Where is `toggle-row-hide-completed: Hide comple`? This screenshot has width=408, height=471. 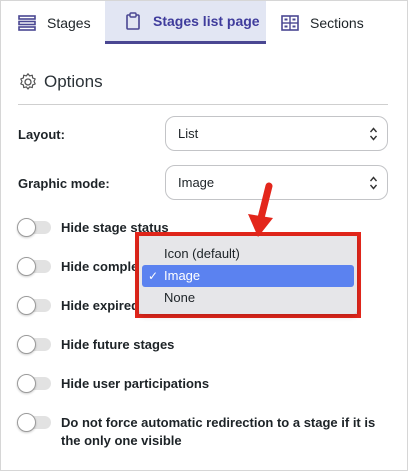 toggle-row-hide-completed: Hide comple is located at coordinates (78, 266).